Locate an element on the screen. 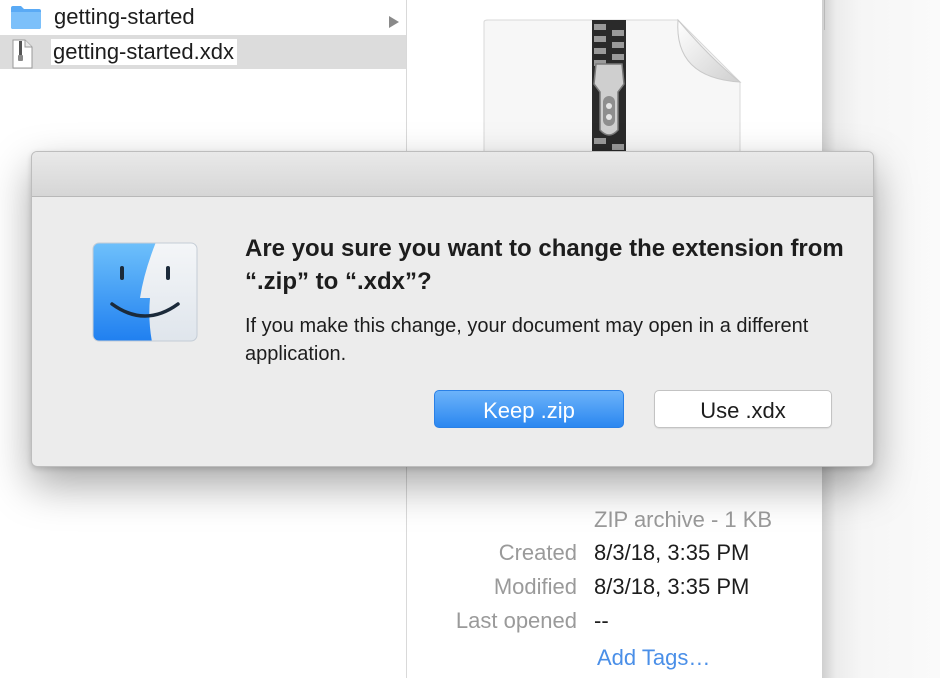 The image size is (940, 678). info-key: Last opened is located at coordinates (516, 620).